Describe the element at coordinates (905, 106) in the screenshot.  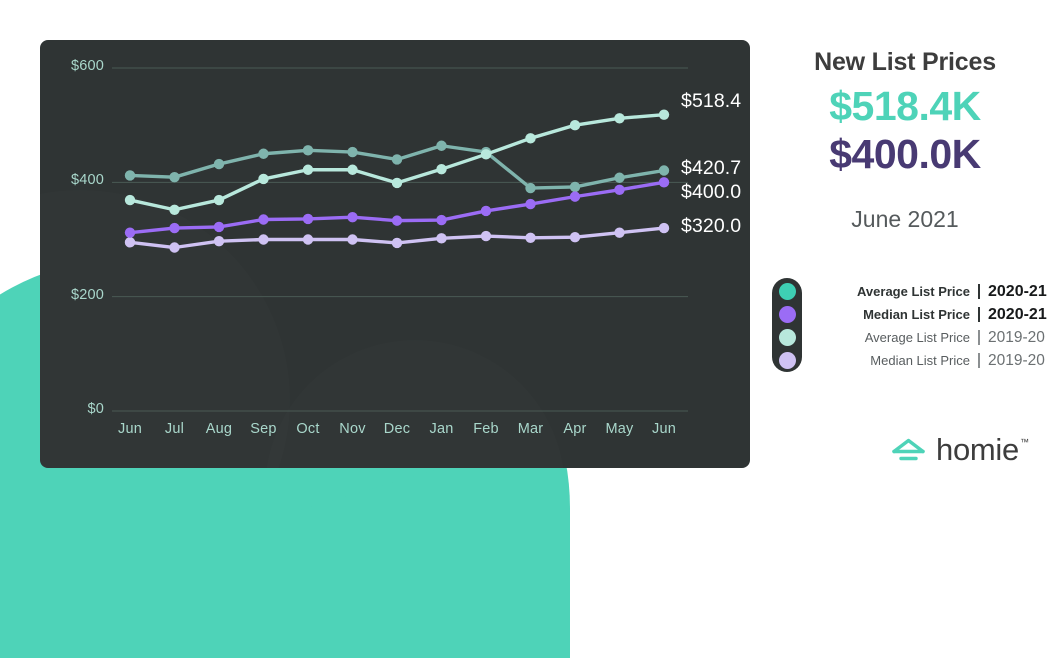
I see `average-price-value: $518.4K` at that location.